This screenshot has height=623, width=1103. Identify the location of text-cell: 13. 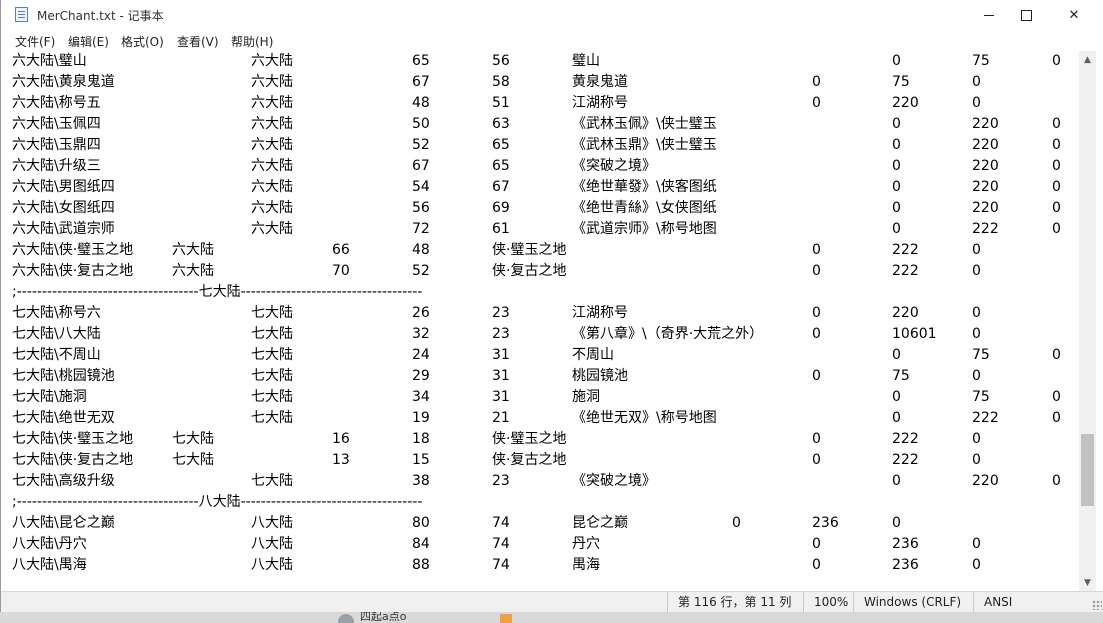
(341, 460).